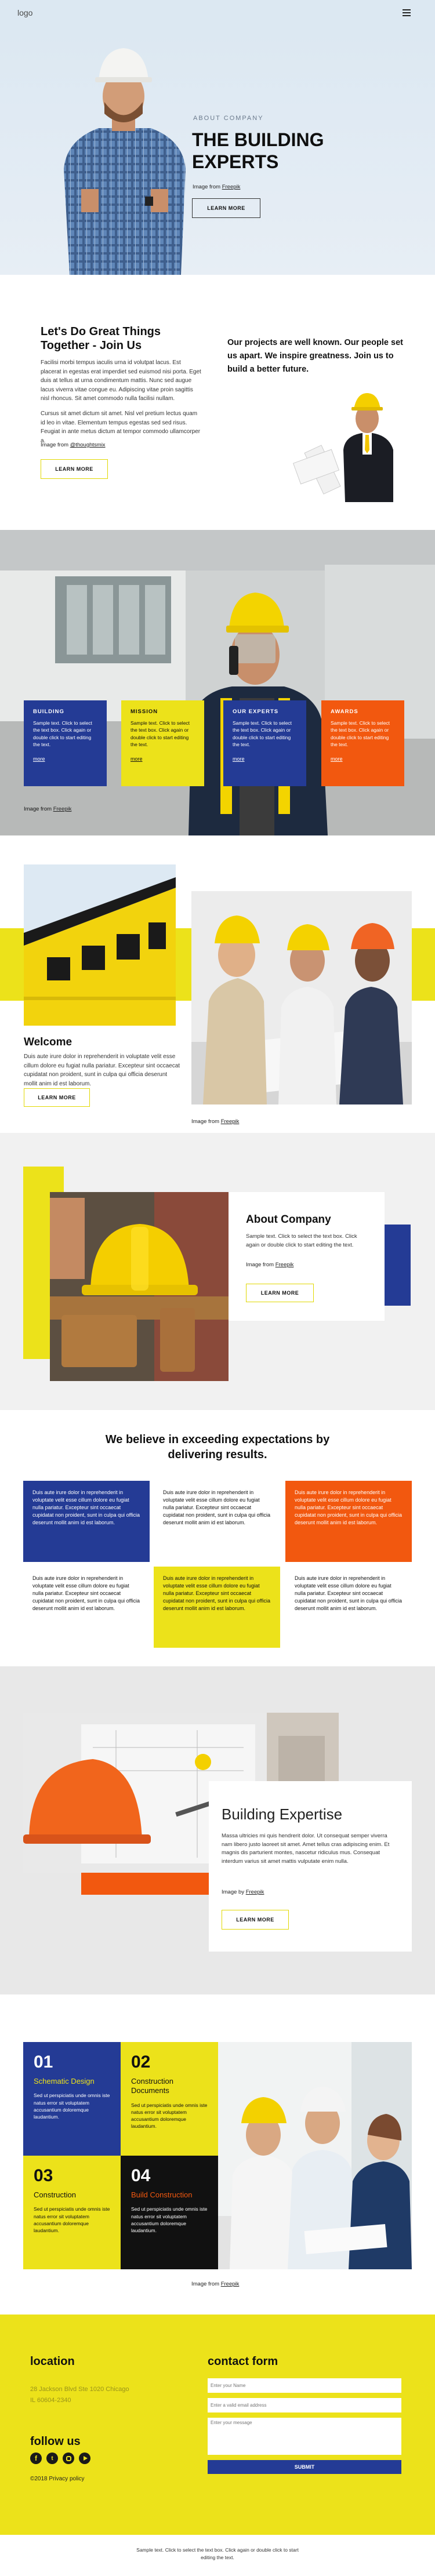 Image resolution: width=435 pixels, height=2576 pixels. What do you see at coordinates (74, 469) in the screenshot?
I see `join-learn-more-button: LEARN MORE` at bounding box center [74, 469].